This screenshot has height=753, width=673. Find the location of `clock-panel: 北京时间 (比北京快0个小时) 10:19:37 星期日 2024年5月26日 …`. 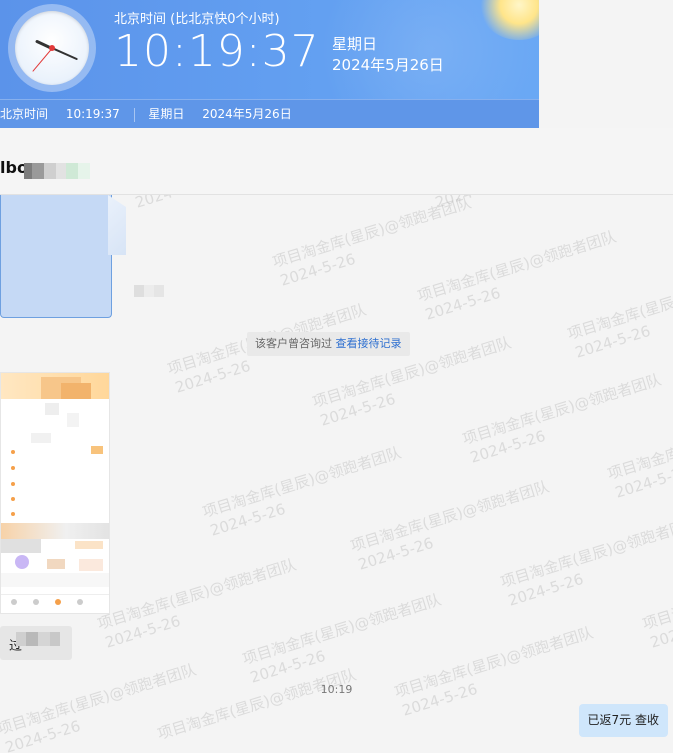

clock-panel: 北京时间 (比北京快0个小时) 10:19:37 星期日 2024年5月26日 … is located at coordinates (269, 64).